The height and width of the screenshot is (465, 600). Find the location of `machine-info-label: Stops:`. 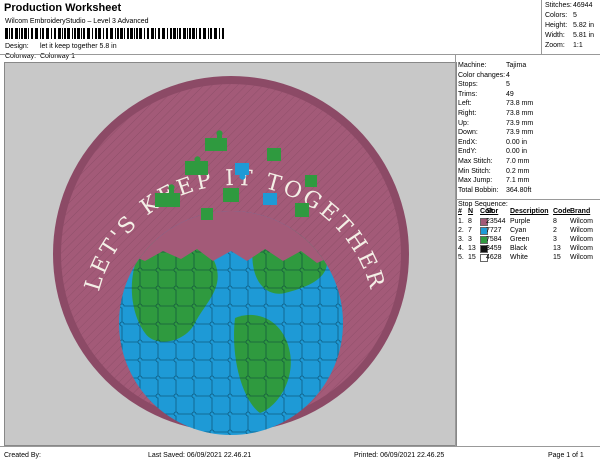

machine-info-label: Stops: is located at coordinates (468, 85).